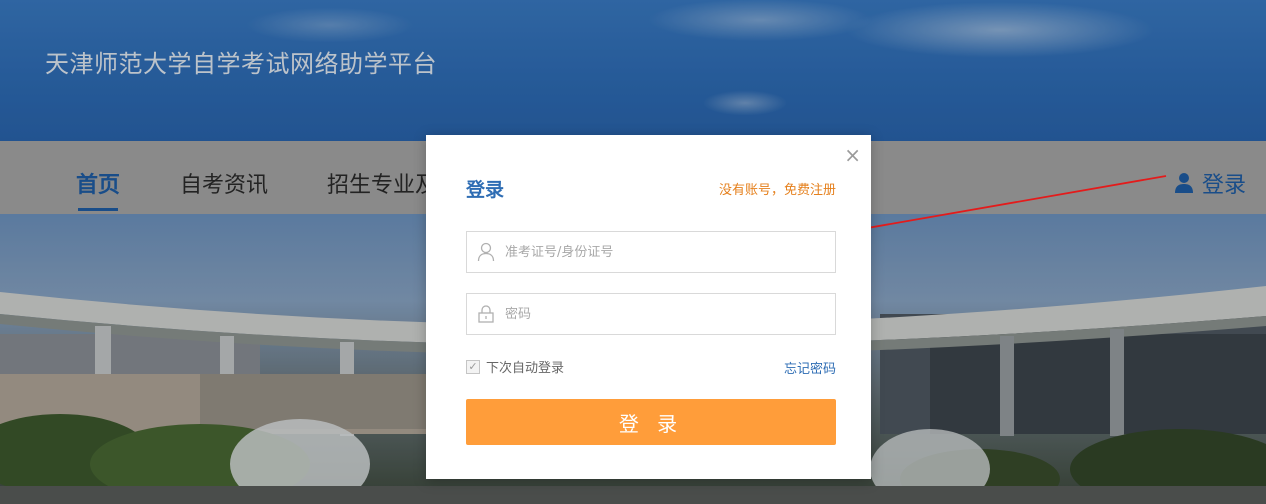 This screenshot has width=1266, height=504. I want to click on remember-me: ✓ 下次自动登录, so click(515, 366).